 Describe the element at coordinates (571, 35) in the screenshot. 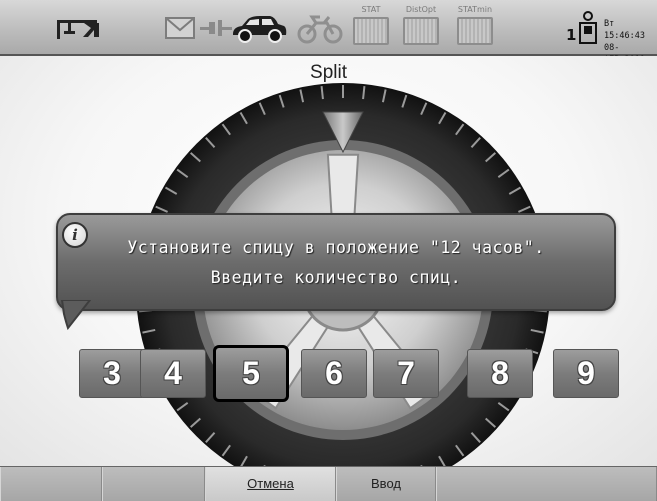

I see `user-count: 1` at that location.